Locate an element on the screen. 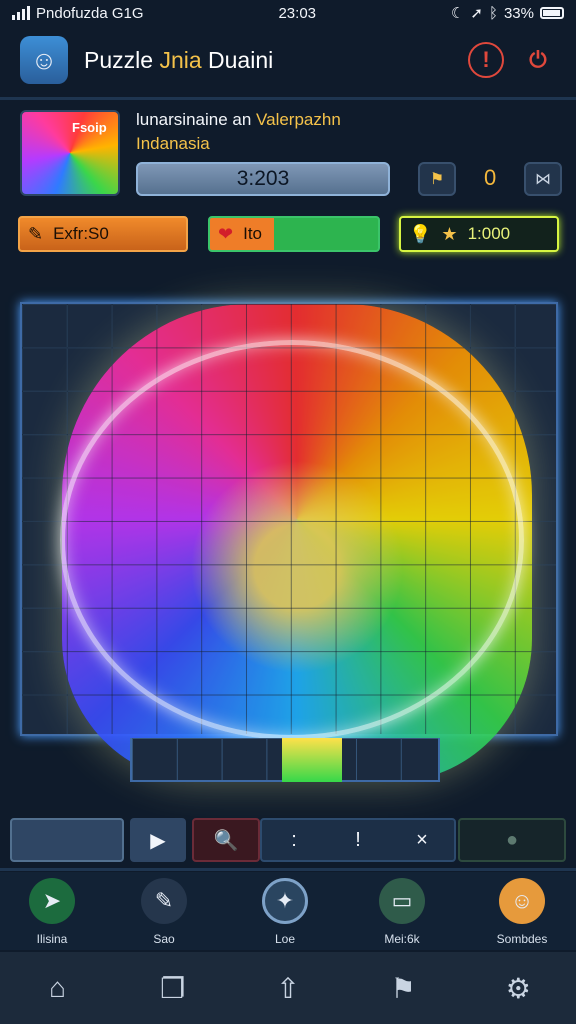 This screenshot has height=1024, width=576. glow-piece is located at coordinates (312, 760).